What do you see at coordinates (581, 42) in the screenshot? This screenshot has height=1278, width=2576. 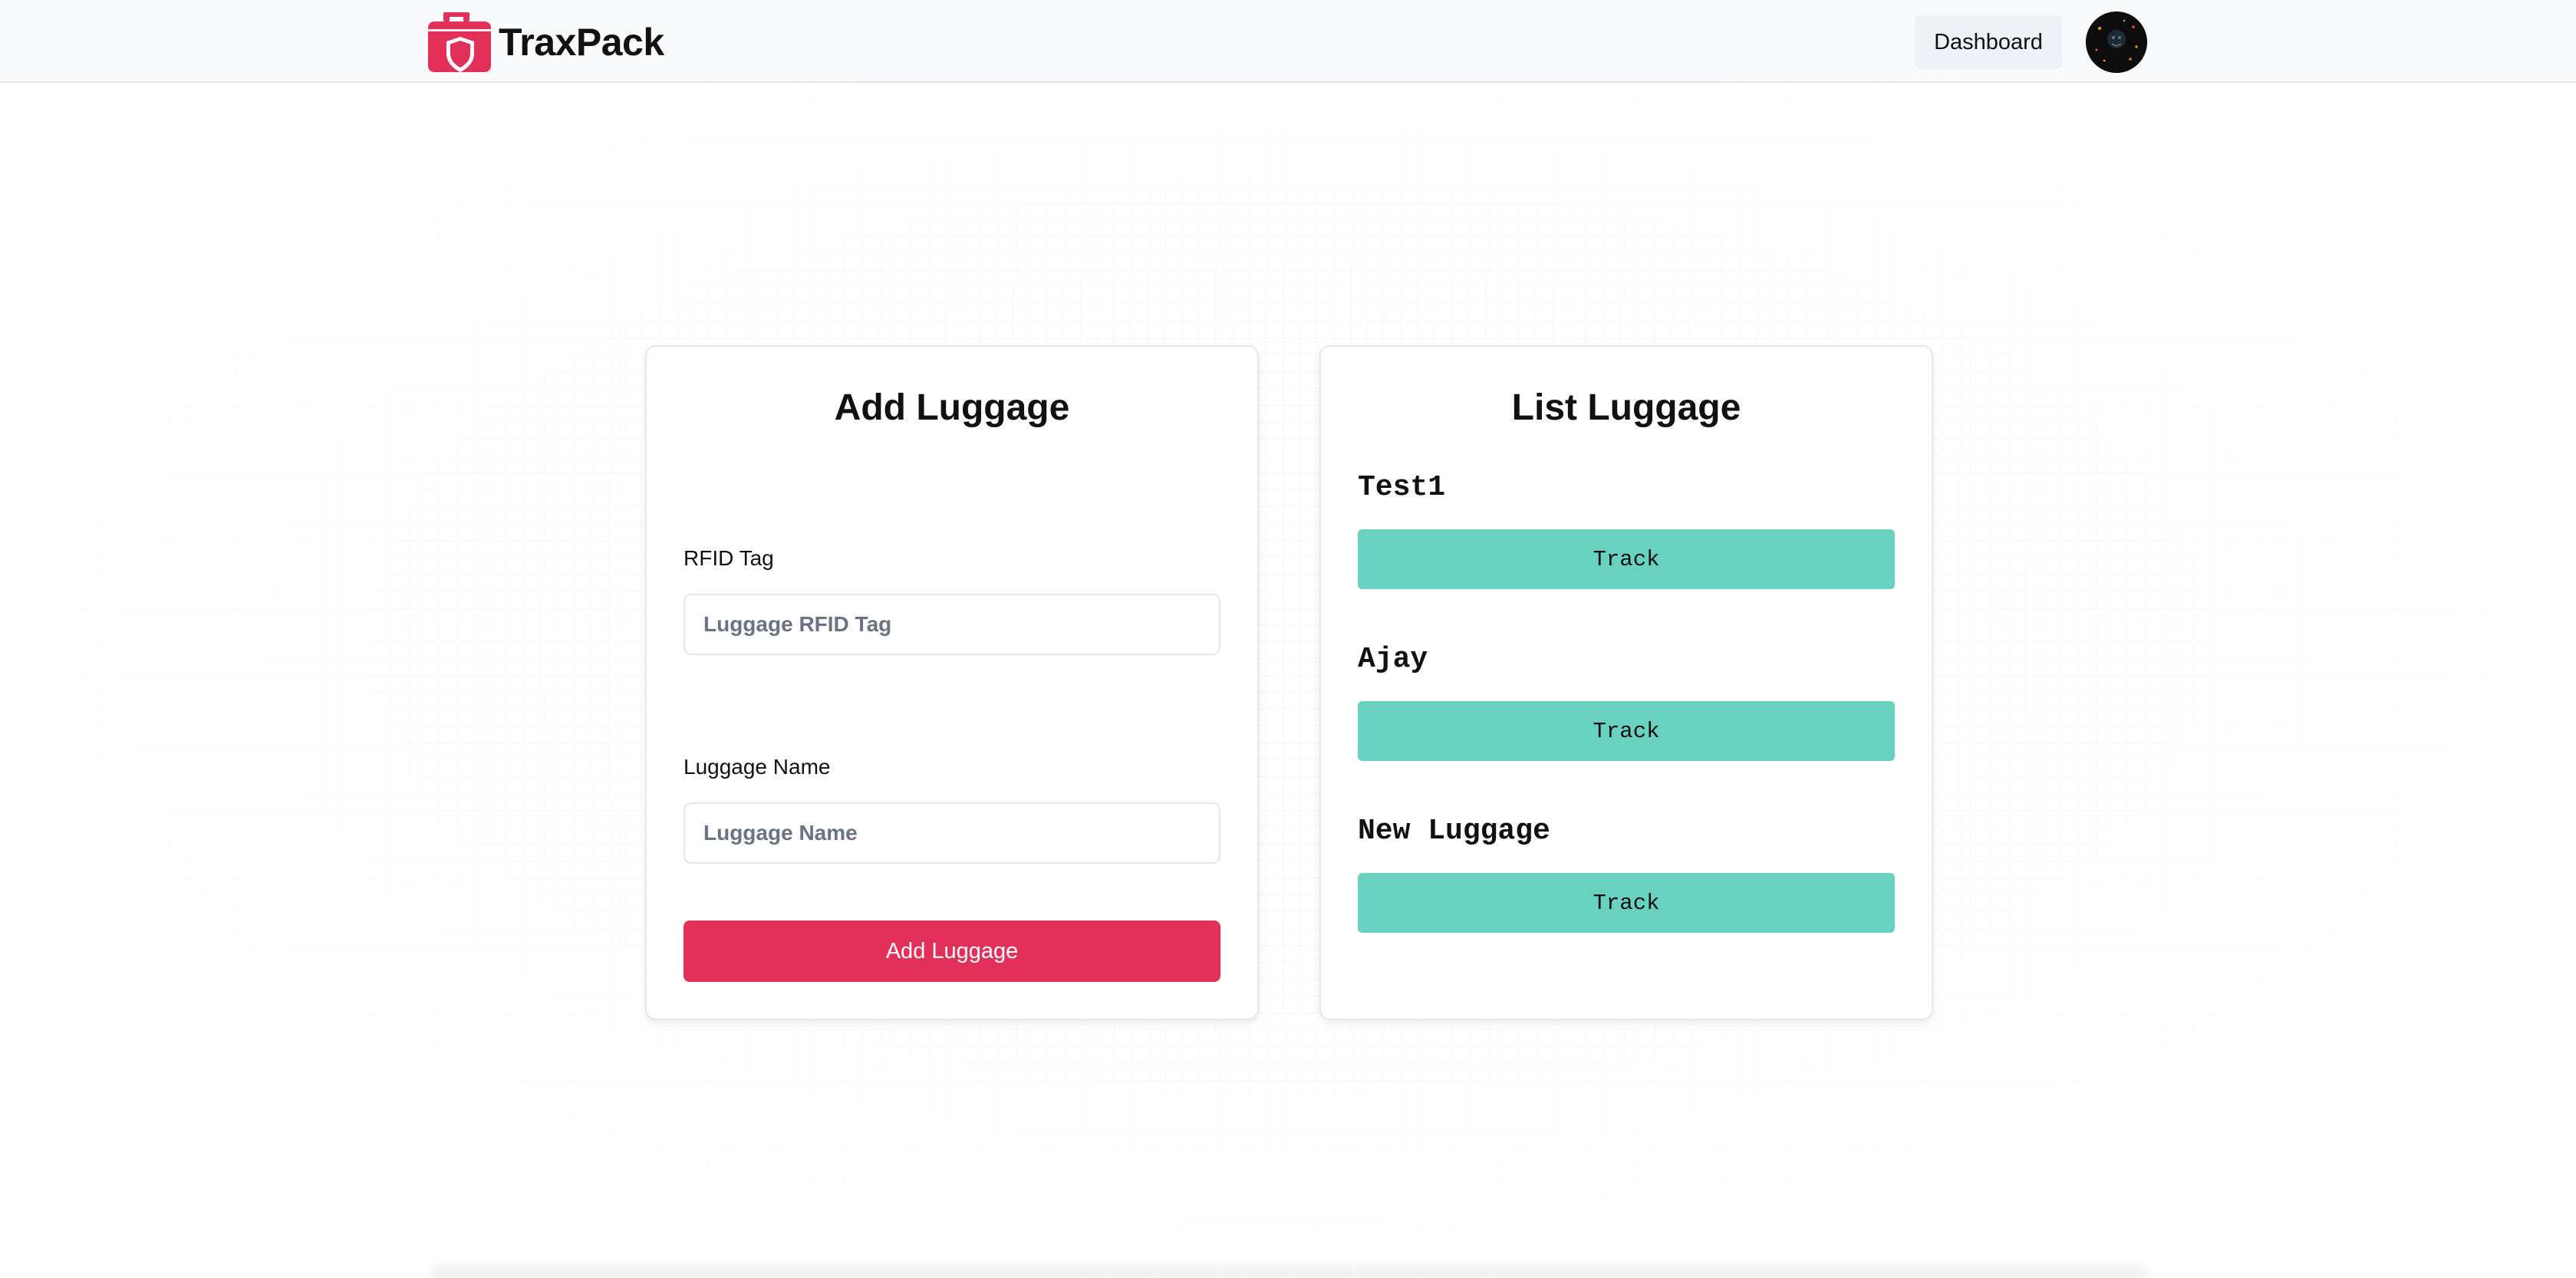 I see `brand-name: TraxPack` at bounding box center [581, 42].